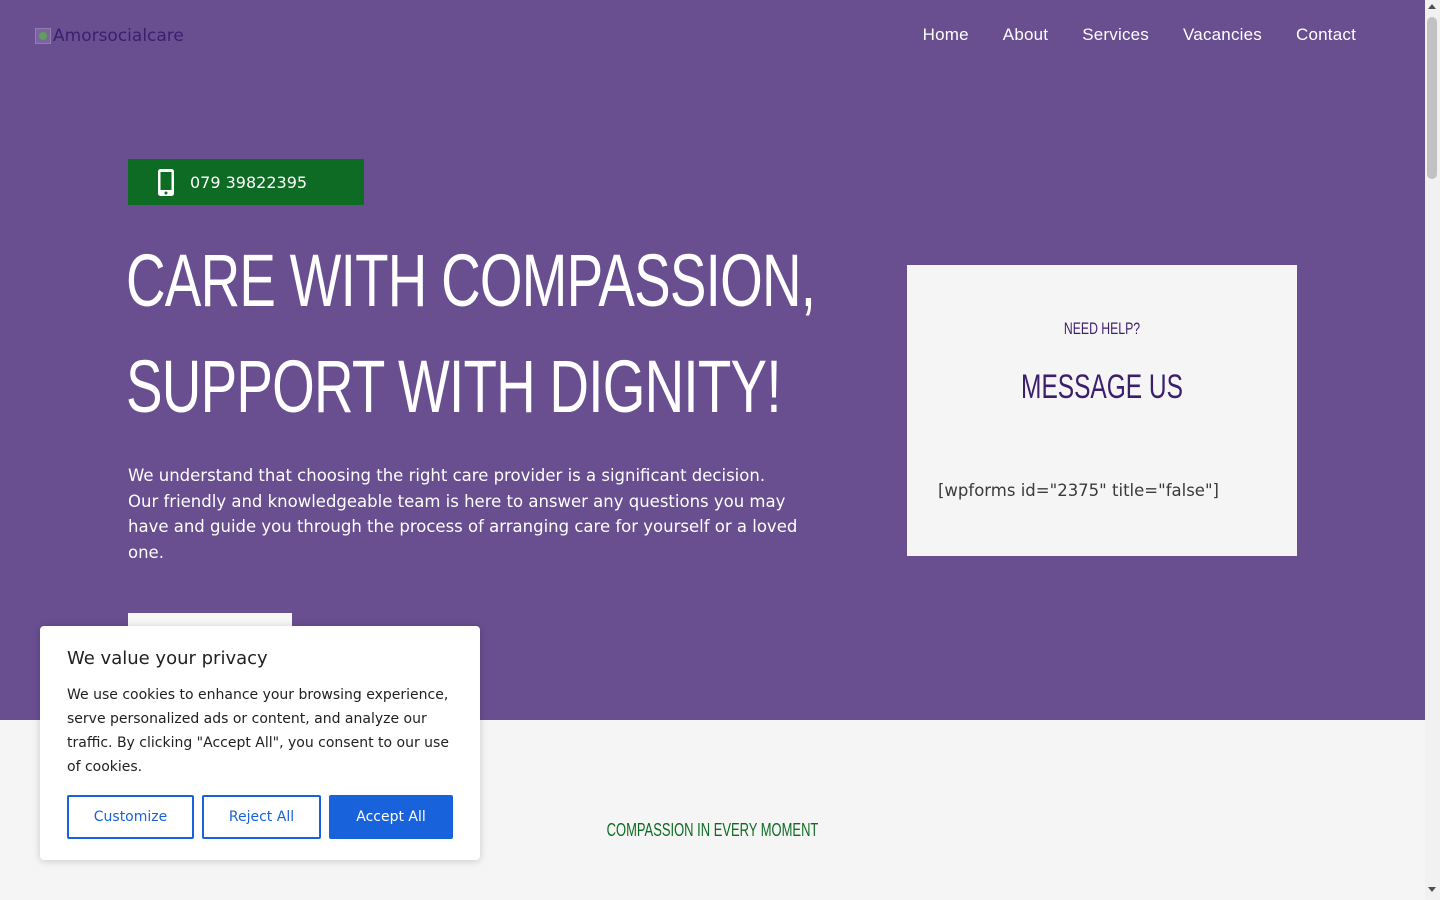 The width and height of the screenshot is (1440, 900). Describe the element at coordinates (1115, 35) in the screenshot. I see `nav-services: Services` at that location.